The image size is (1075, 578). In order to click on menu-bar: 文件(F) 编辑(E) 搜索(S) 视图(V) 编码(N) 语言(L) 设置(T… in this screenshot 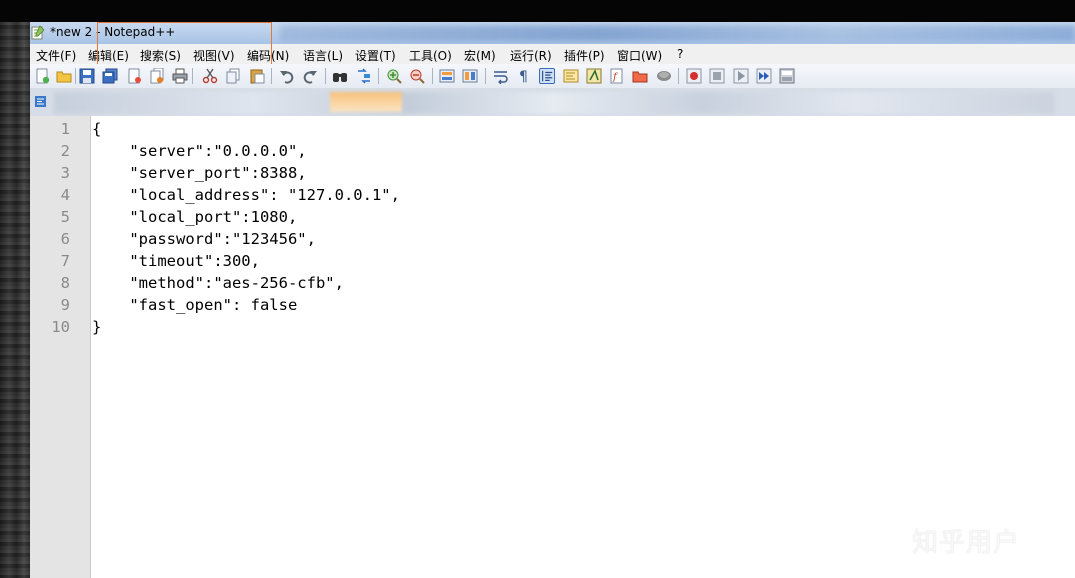, I will do `click(552, 54)`.